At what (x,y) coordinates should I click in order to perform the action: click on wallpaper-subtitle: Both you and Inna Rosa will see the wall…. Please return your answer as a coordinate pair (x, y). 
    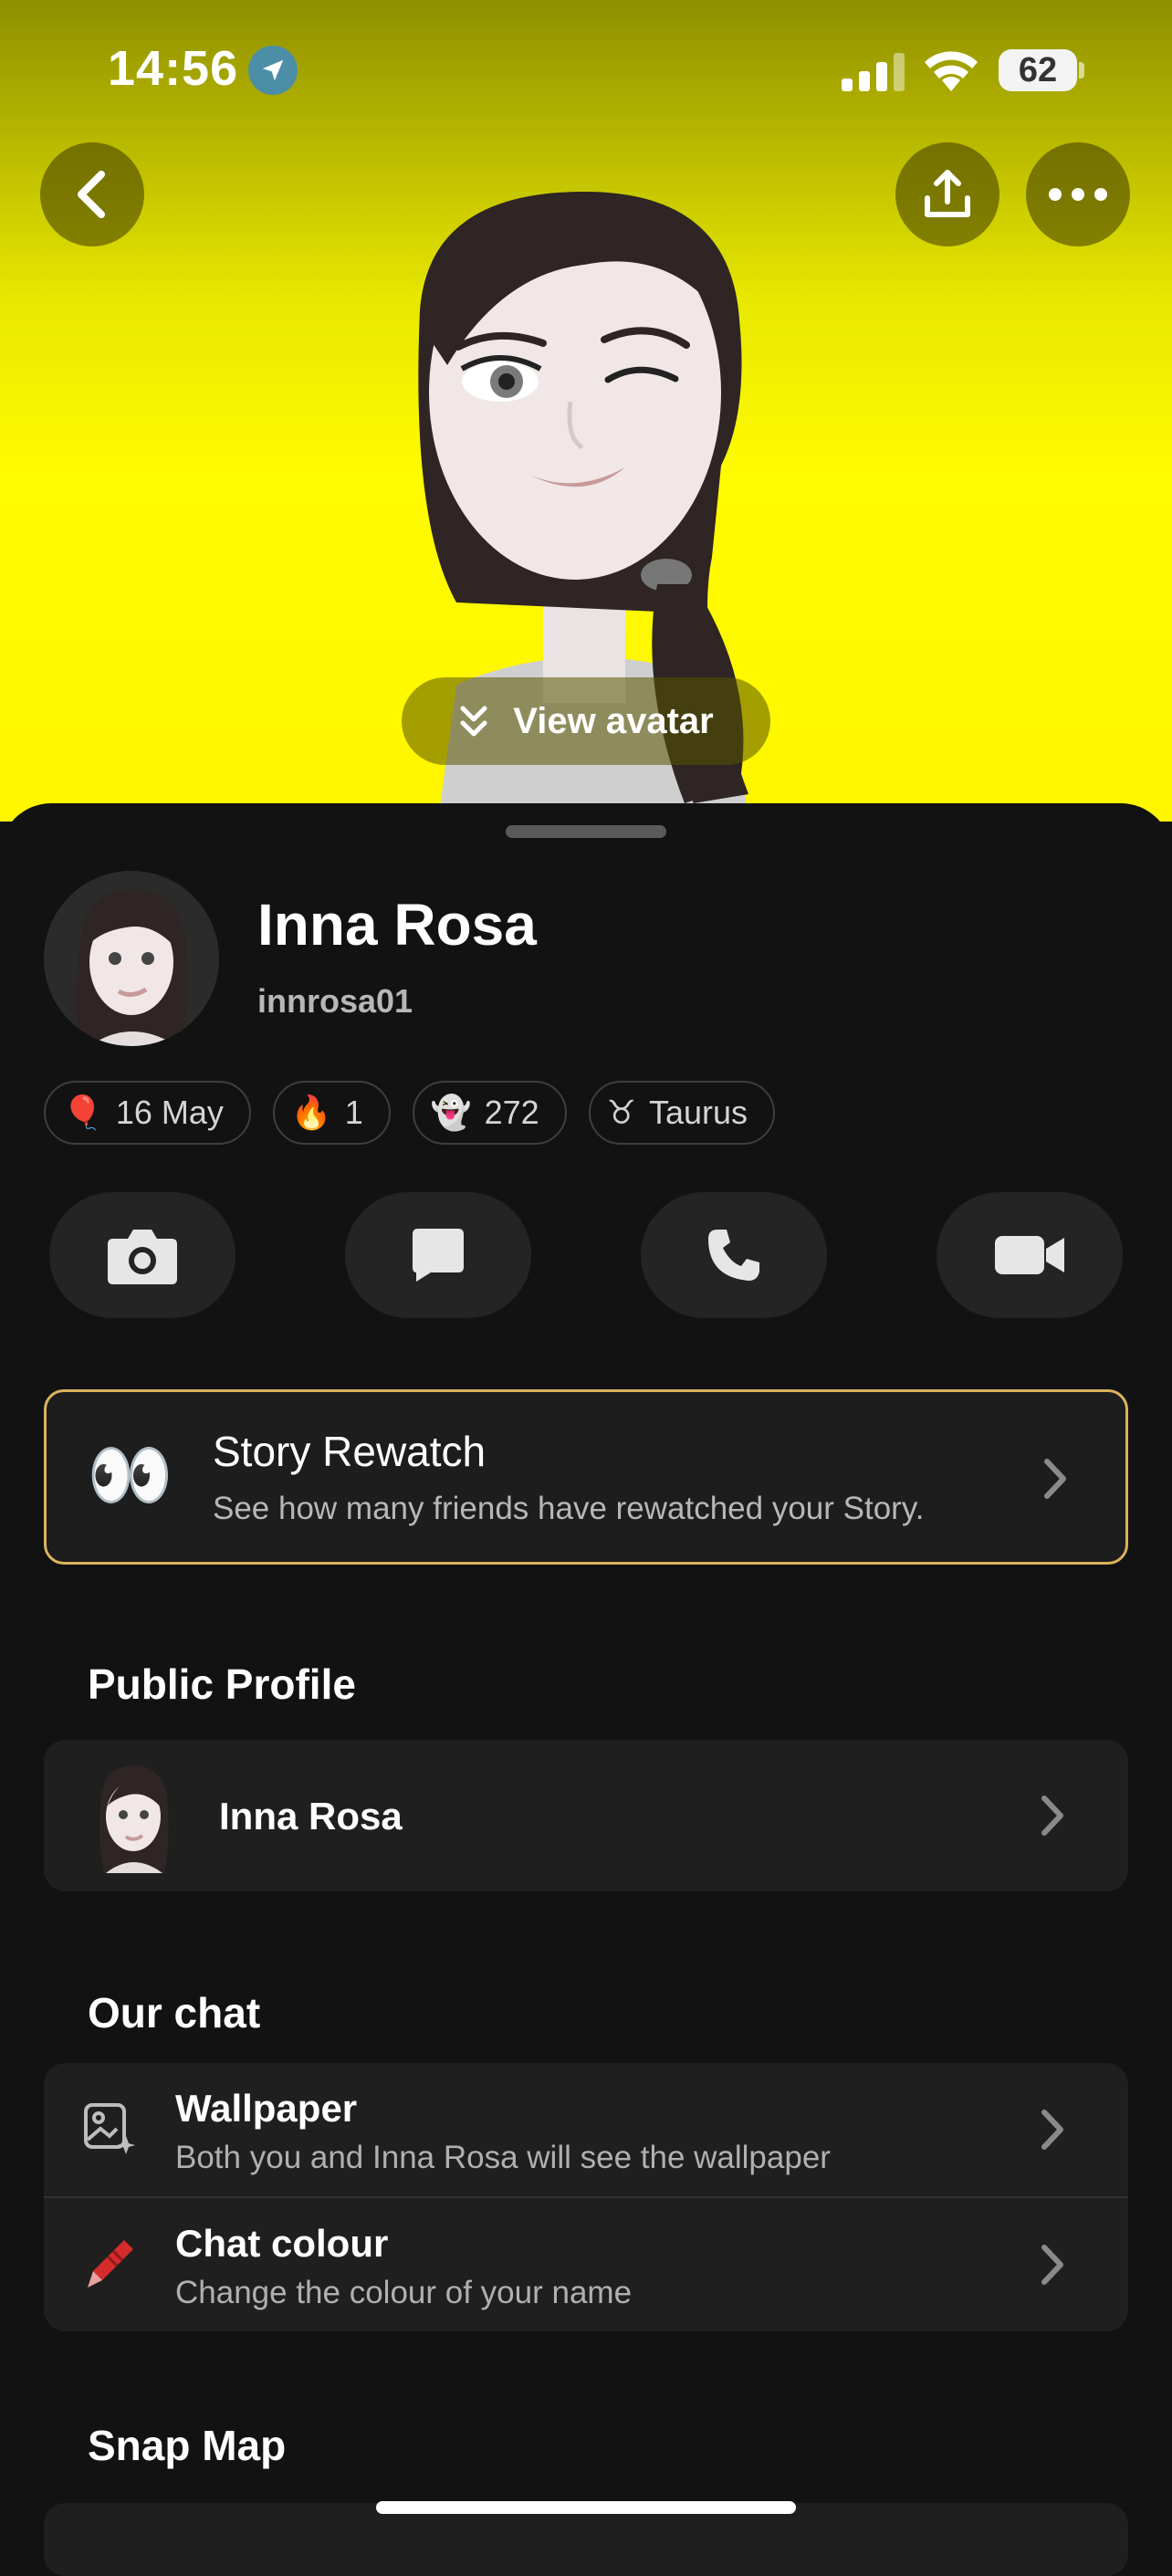
    Looking at the image, I should click on (503, 2157).